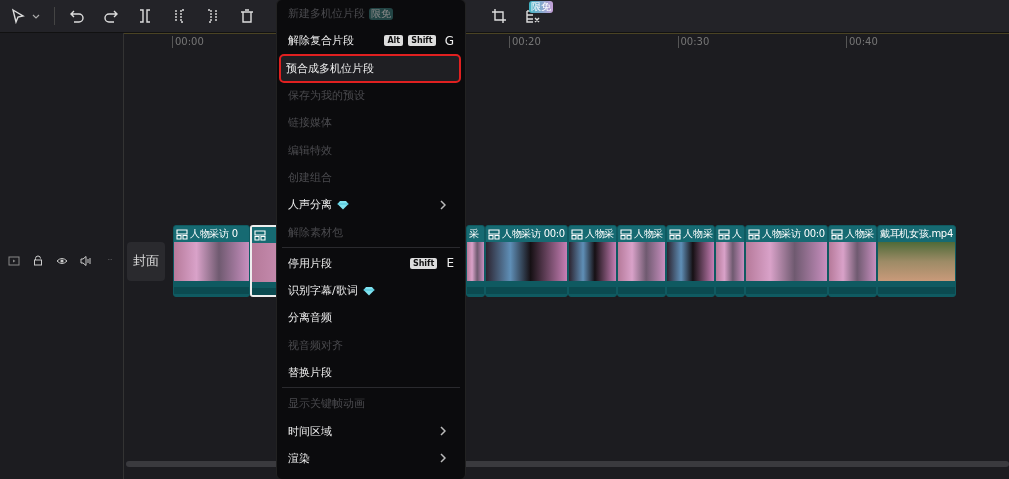 The image size is (1009, 479). What do you see at coordinates (62, 261) in the screenshot?
I see `eye-icon` at bounding box center [62, 261].